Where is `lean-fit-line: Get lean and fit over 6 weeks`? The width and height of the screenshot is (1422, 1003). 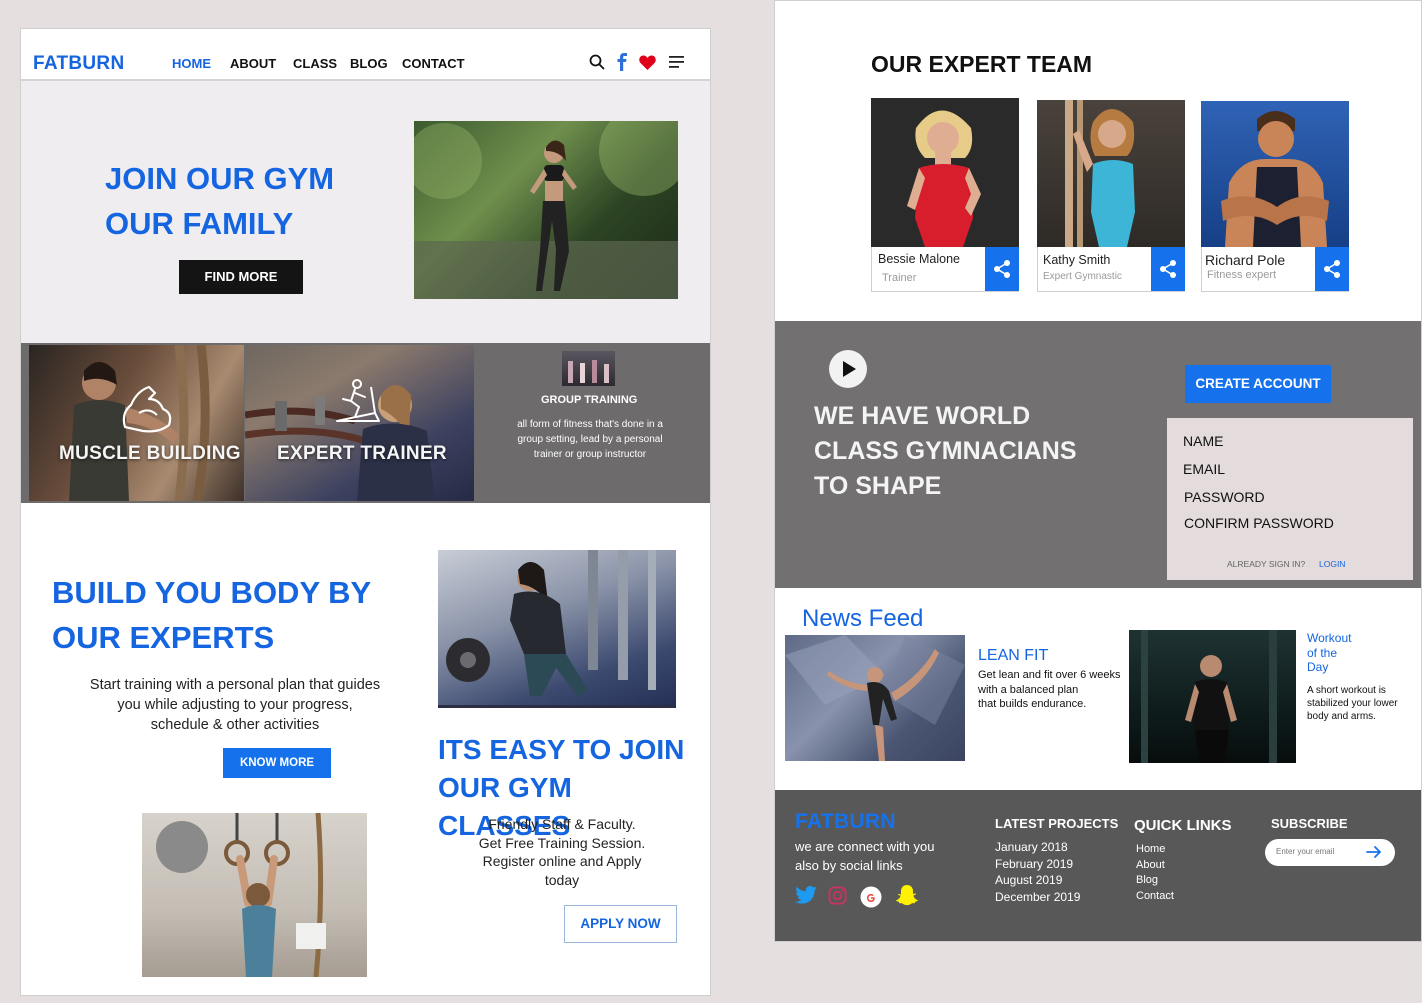
lean-fit-line: Get lean and fit over 6 weeks is located at coordinates (1049, 675).